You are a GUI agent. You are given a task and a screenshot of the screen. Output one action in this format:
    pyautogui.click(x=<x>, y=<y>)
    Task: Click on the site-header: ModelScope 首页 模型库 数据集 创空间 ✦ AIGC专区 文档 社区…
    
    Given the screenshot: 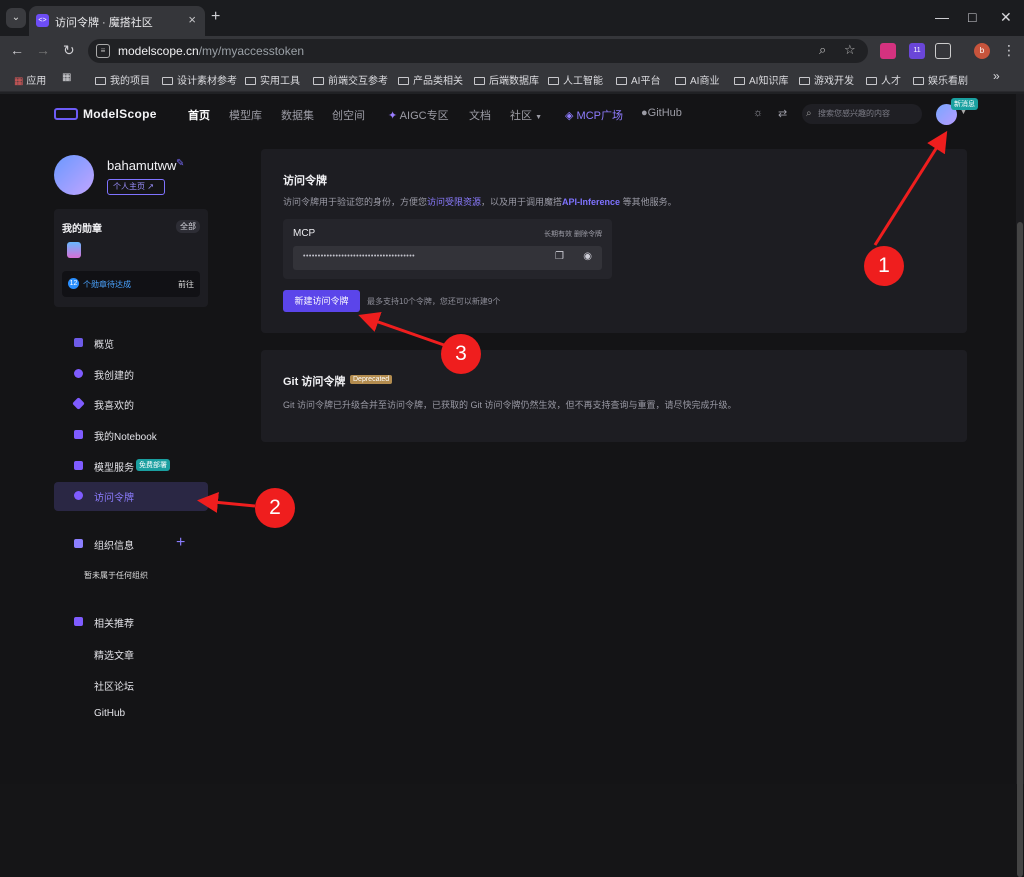 What is the action you would take?
    pyautogui.click(x=508, y=114)
    